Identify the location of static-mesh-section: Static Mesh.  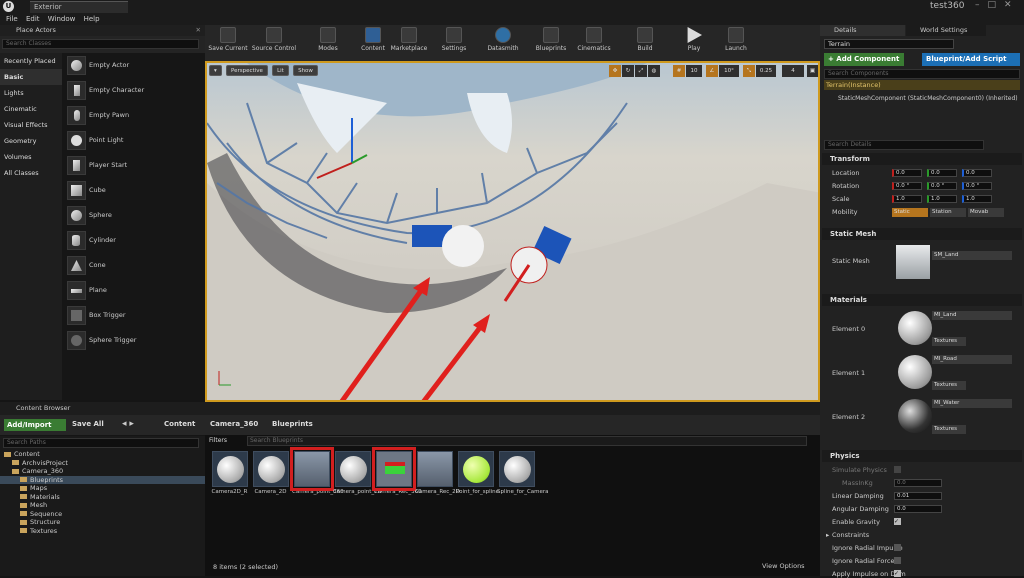
(922, 234).